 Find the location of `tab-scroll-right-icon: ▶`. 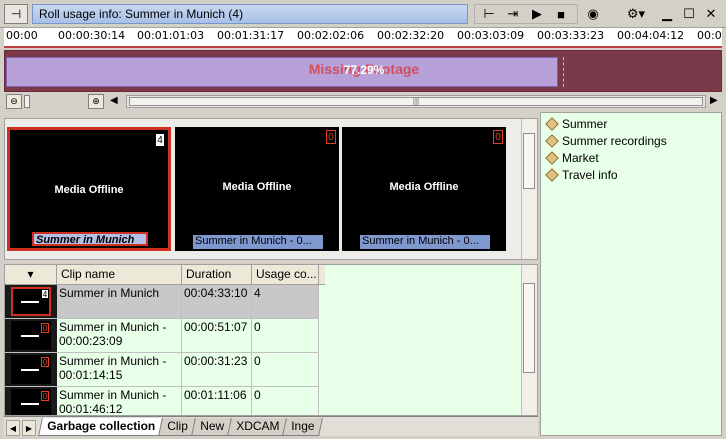

tab-scroll-right-icon: ▶ is located at coordinates (29, 428).